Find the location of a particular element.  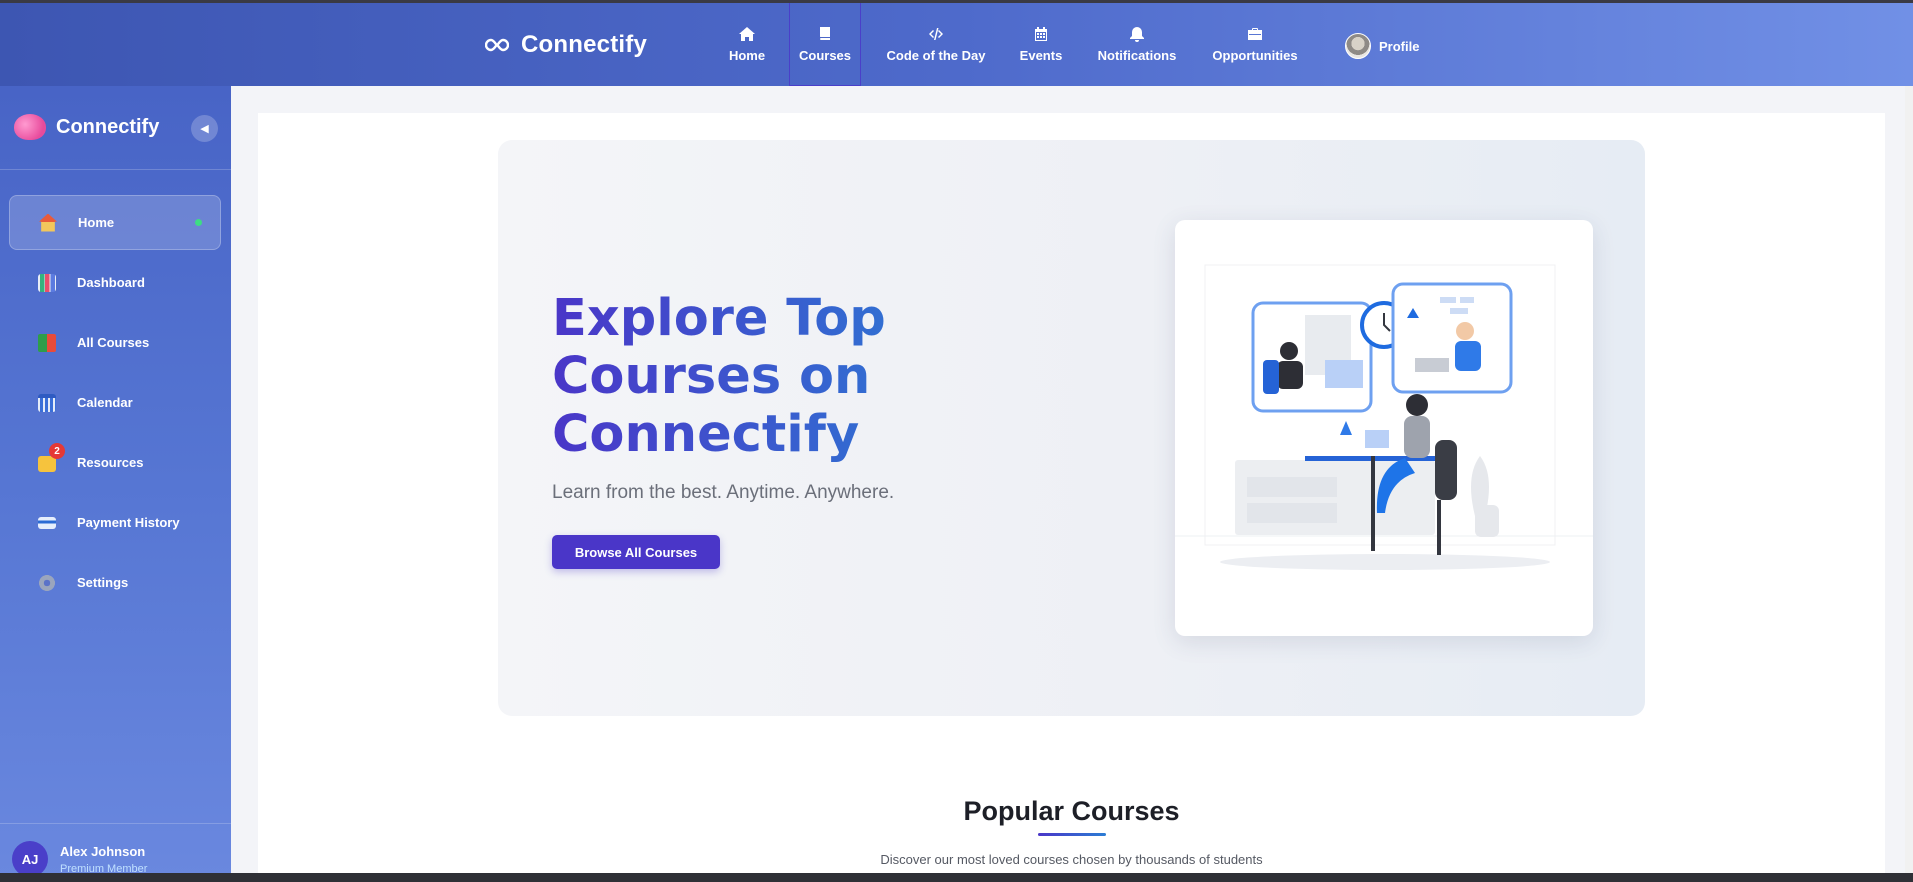

sidebar-item-label: Calendar is located at coordinates (105, 402).